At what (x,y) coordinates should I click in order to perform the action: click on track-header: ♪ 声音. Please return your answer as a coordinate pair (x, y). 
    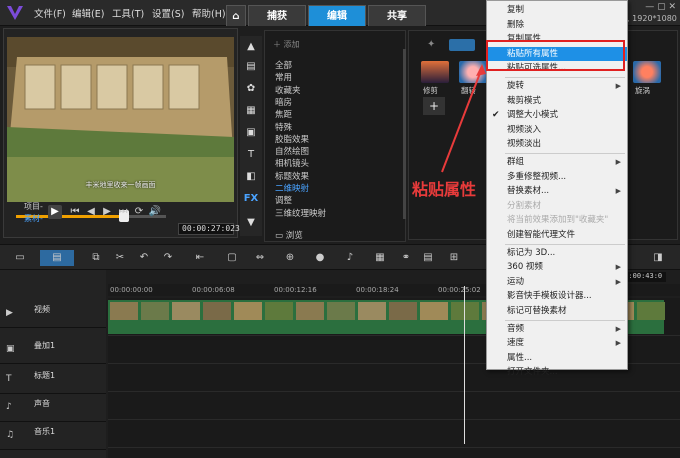
    Looking at the image, I should click on (53, 408).